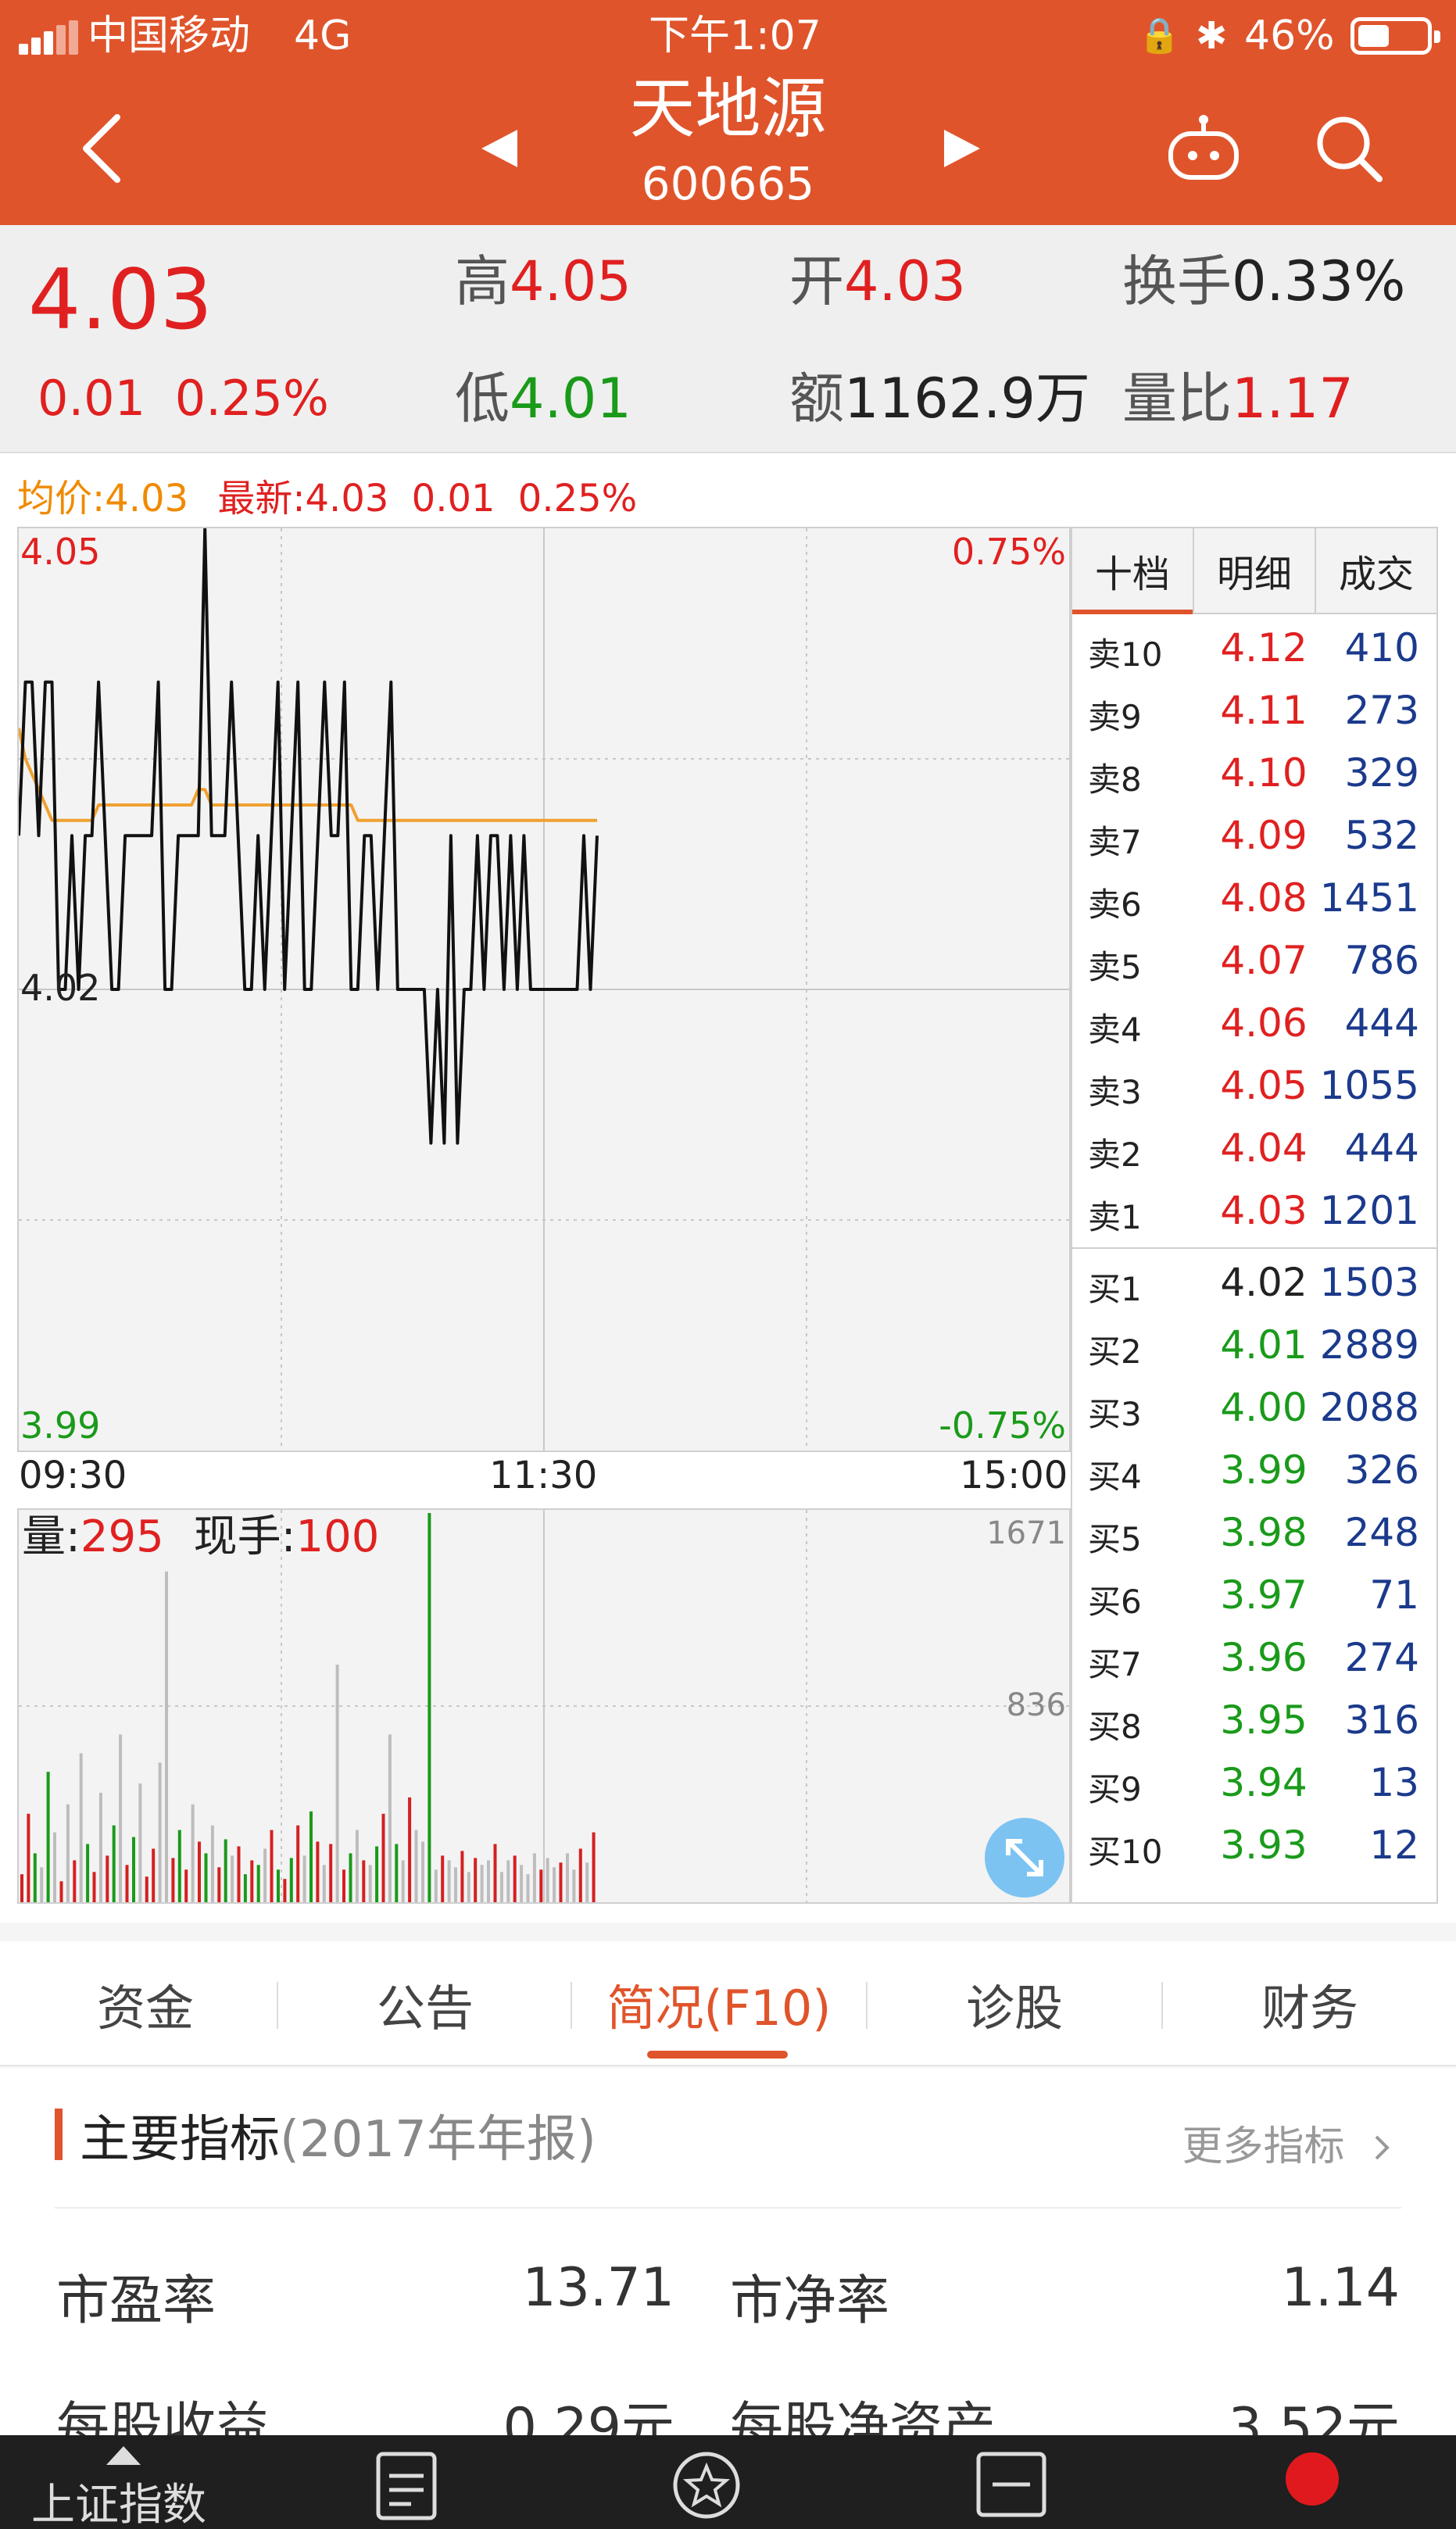 The height and width of the screenshot is (2529, 1456). I want to click on bid-volume: 12, so click(1394, 1845).